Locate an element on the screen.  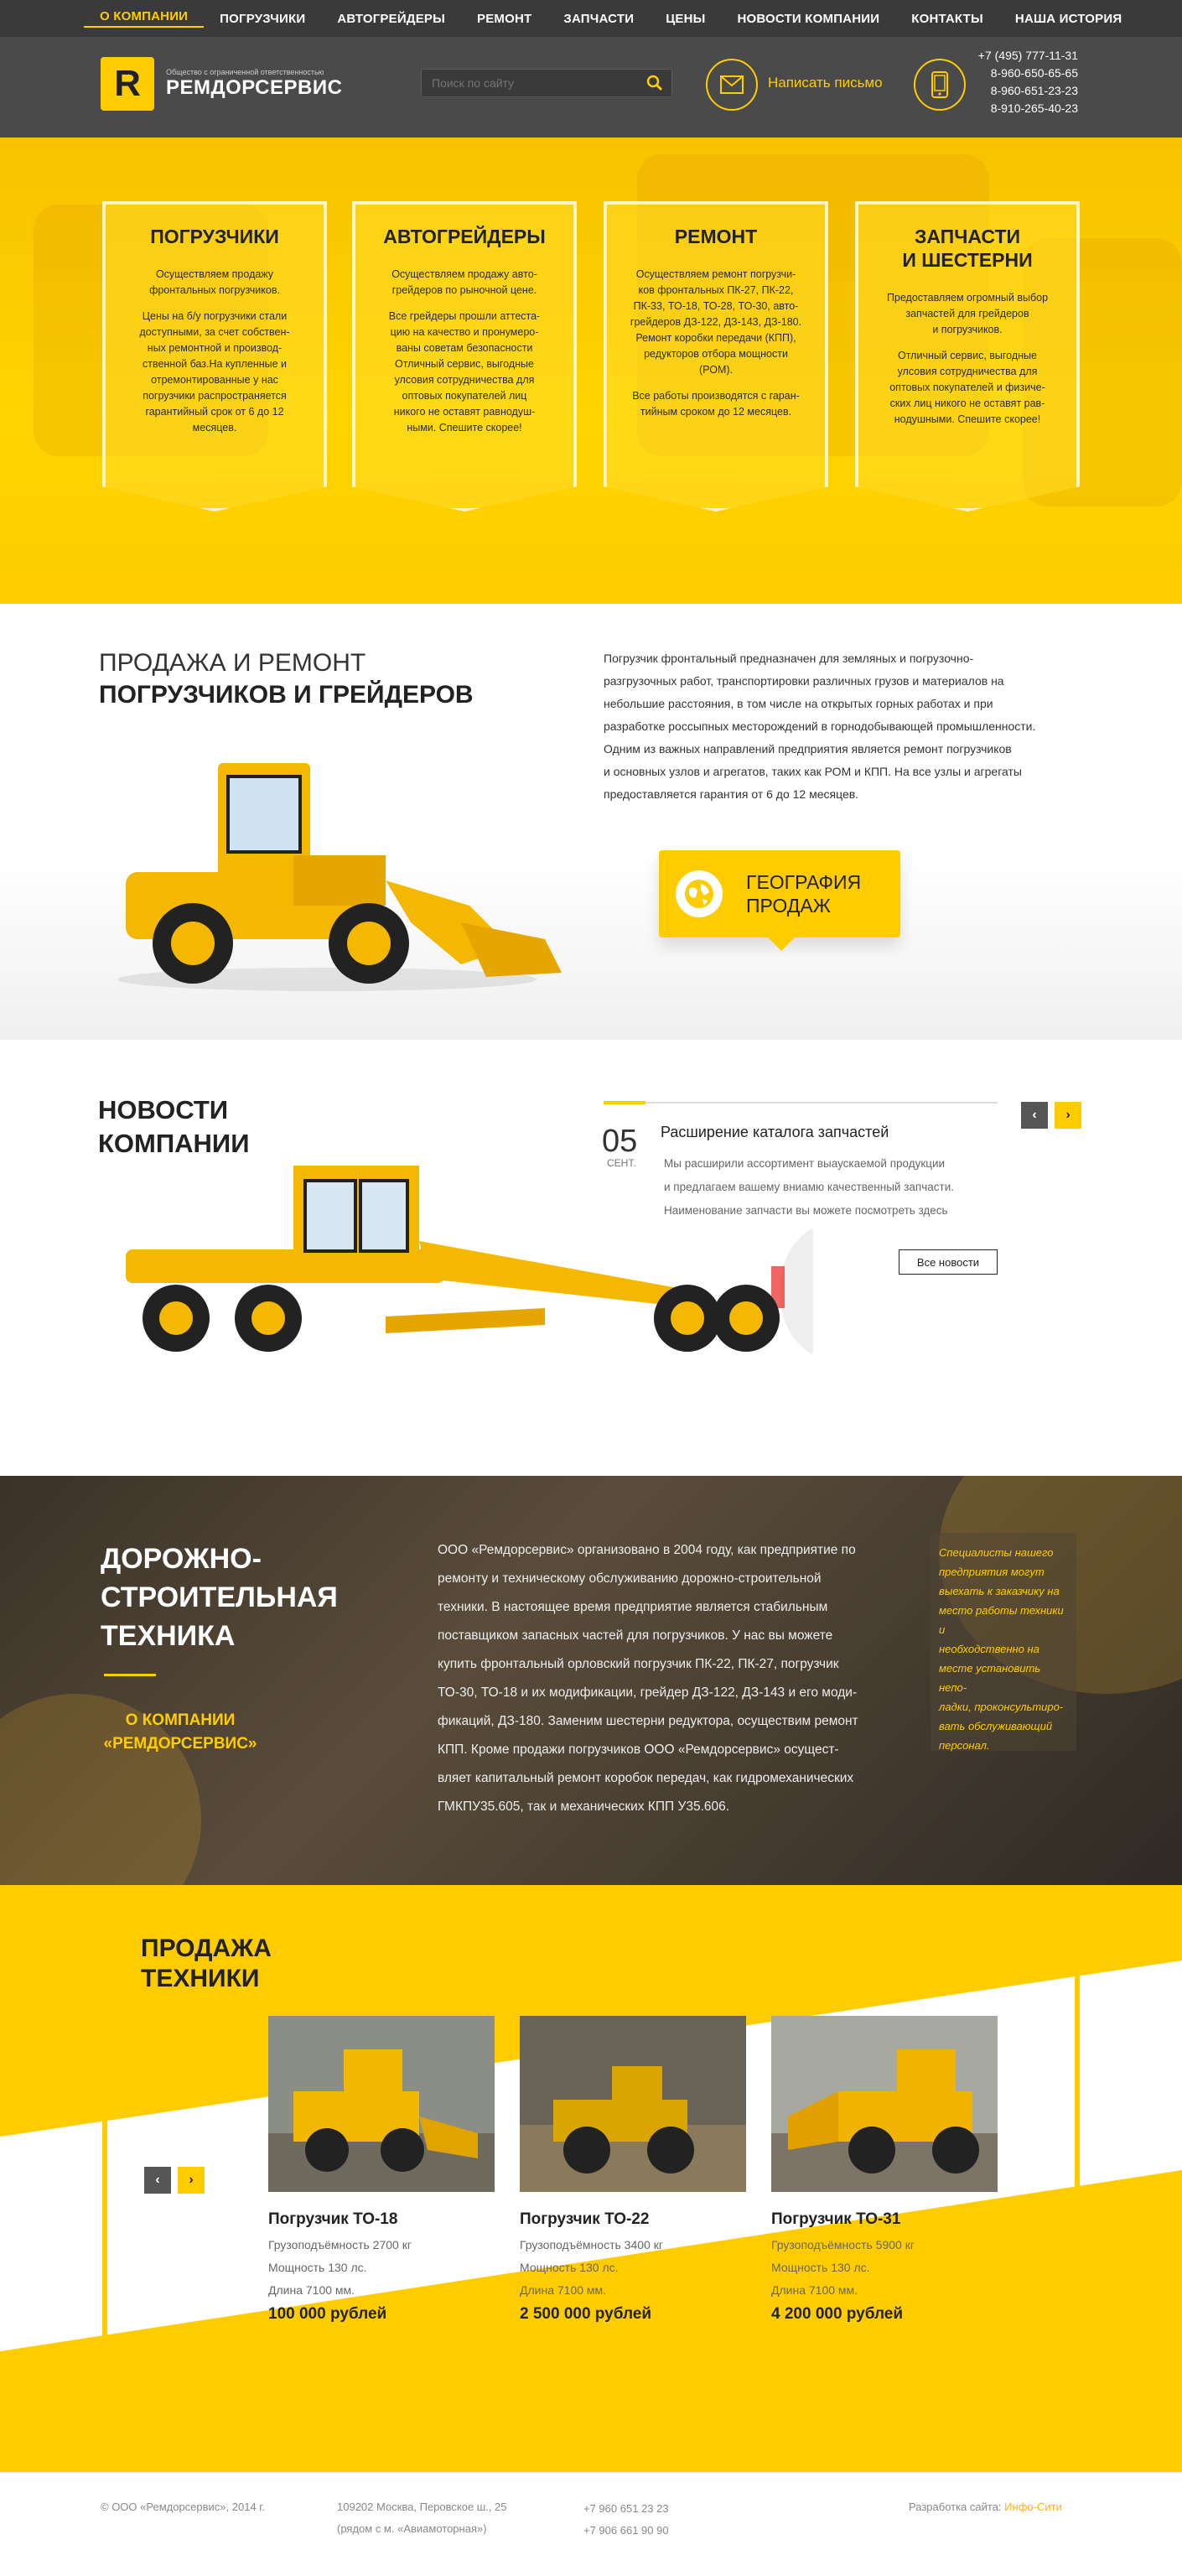
product-name: Погрузчик ТО-22 is located at coordinates (633, 2219).